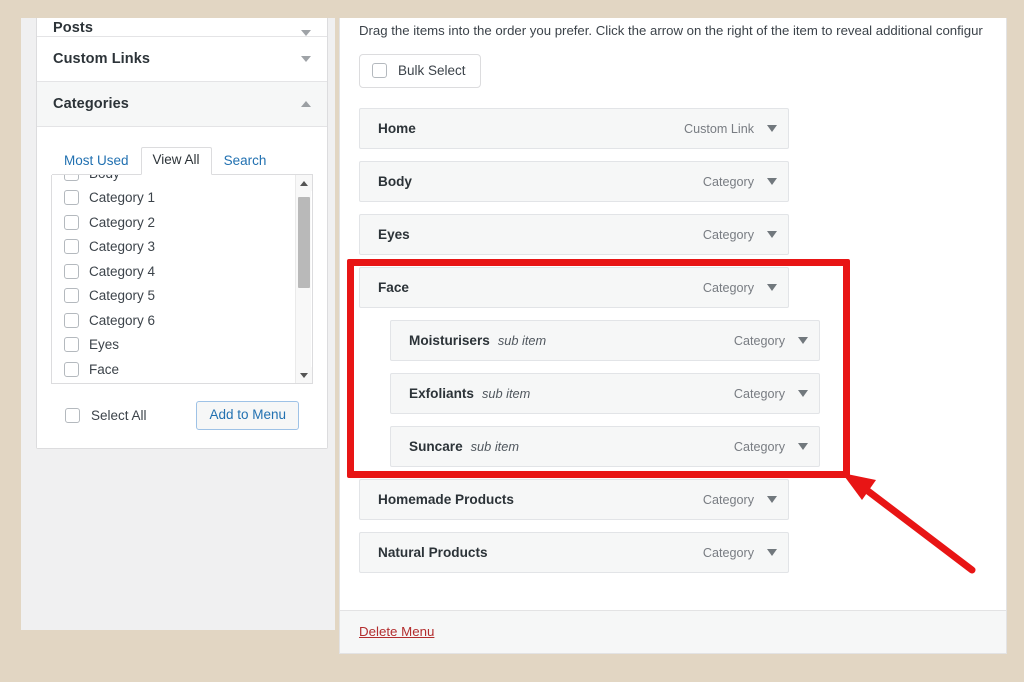 The height and width of the screenshot is (682, 1024). Describe the element at coordinates (188, 180) in the screenshot. I see `list-item: Body` at that location.